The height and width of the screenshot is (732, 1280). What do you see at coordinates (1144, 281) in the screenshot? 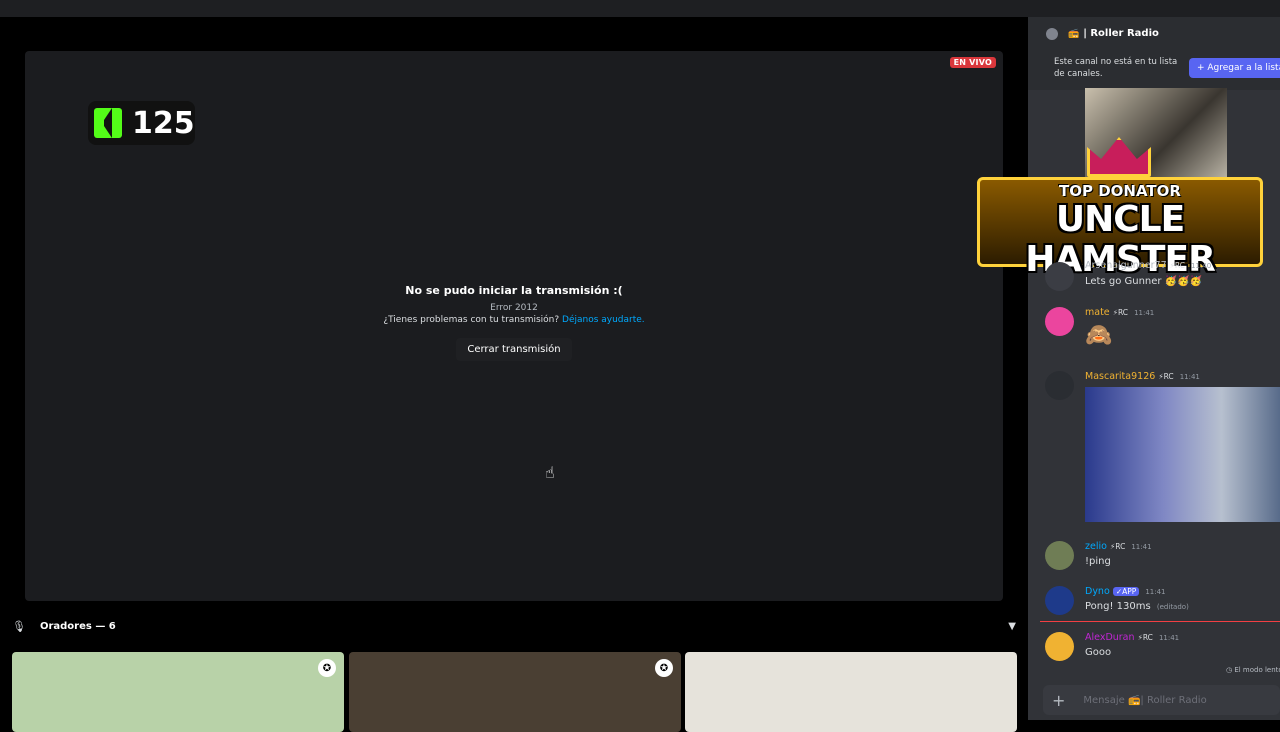
I see `message-text: Lets go Gunner 🥳🥳🥳` at bounding box center [1144, 281].